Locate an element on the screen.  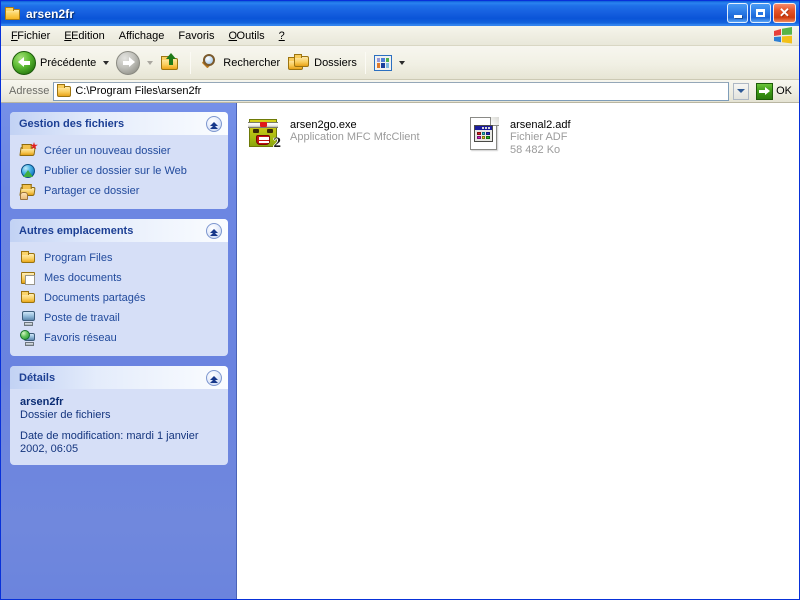
window-controls: ✕ is located at coordinates (761, 13).